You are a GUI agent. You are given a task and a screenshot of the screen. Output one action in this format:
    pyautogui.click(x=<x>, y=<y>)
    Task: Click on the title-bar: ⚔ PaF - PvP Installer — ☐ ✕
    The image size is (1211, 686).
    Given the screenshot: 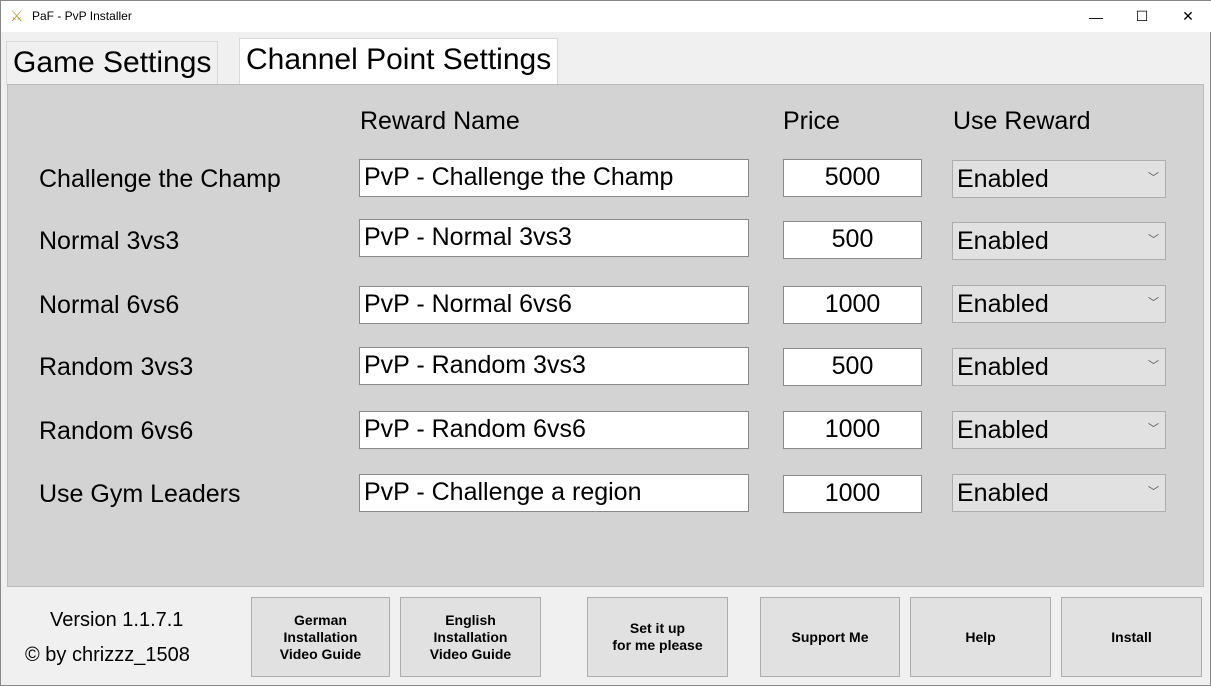 What is the action you would take?
    pyautogui.click(x=606, y=16)
    